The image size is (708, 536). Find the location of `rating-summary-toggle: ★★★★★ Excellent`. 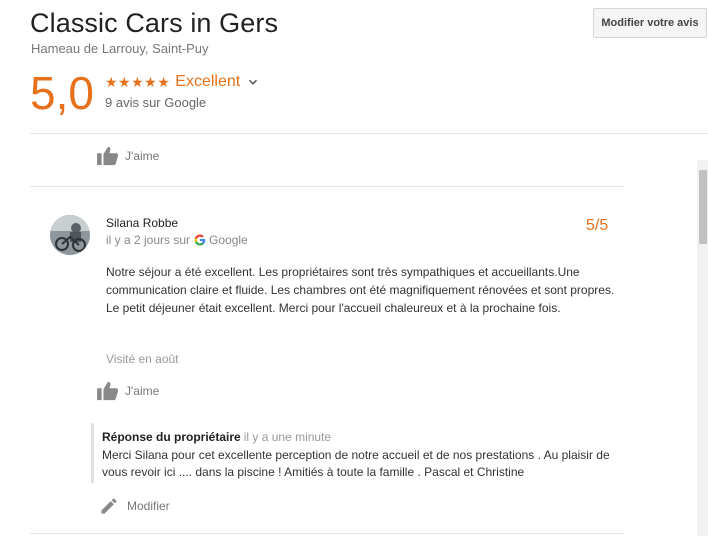

rating-summary-toggle: ★★★★★ Excellent is located at coordinates (182, 82).